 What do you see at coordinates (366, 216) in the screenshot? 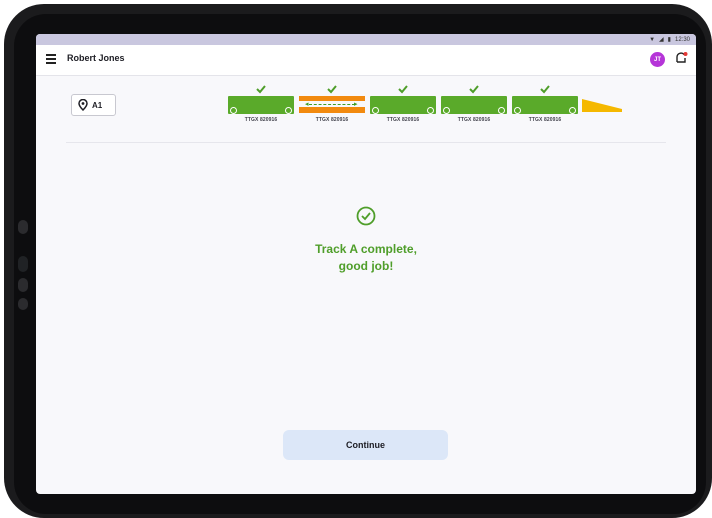
I see `check-circle-icon` at bounding box center [366, 216].